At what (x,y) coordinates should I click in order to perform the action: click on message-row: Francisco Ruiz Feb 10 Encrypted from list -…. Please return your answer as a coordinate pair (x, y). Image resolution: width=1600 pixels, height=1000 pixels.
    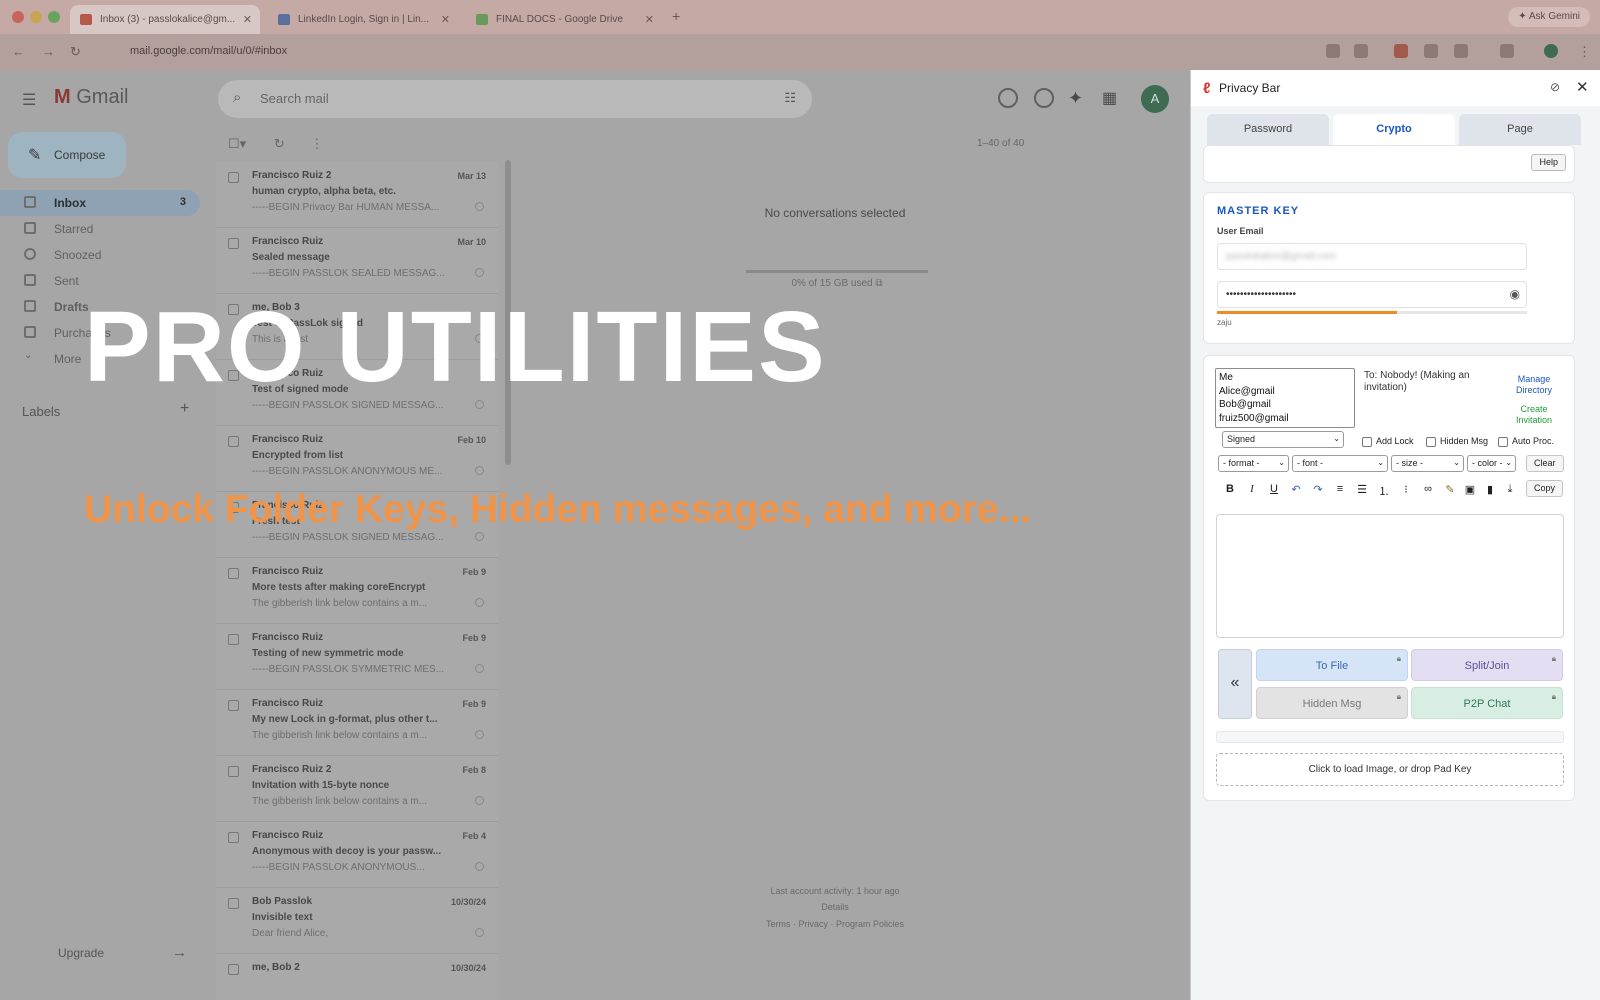
    Looking at the image, I should click on (357, 459).